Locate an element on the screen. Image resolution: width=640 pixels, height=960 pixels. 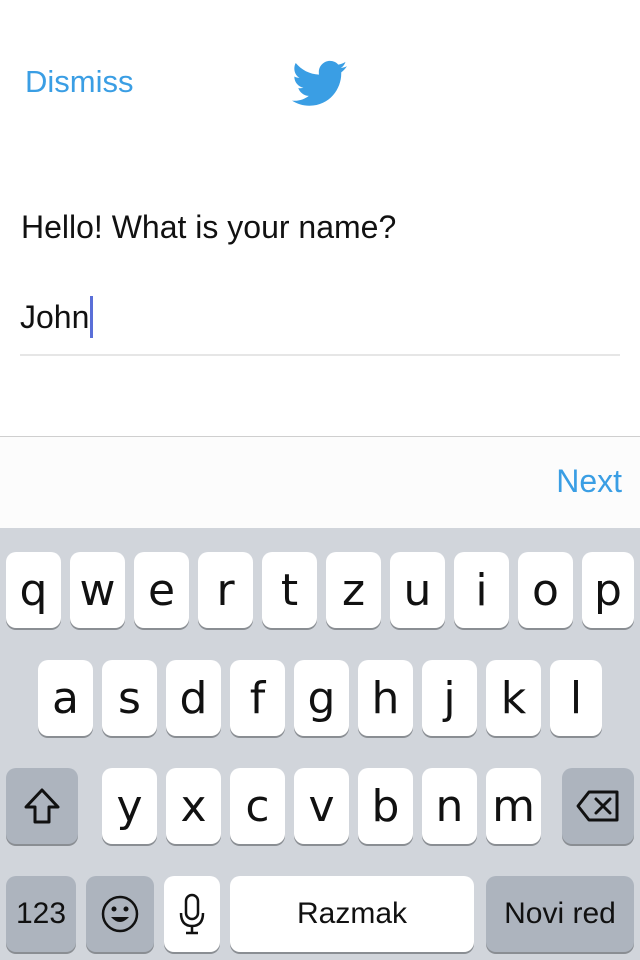
backspace-icon is located at coordinates (598, 806).